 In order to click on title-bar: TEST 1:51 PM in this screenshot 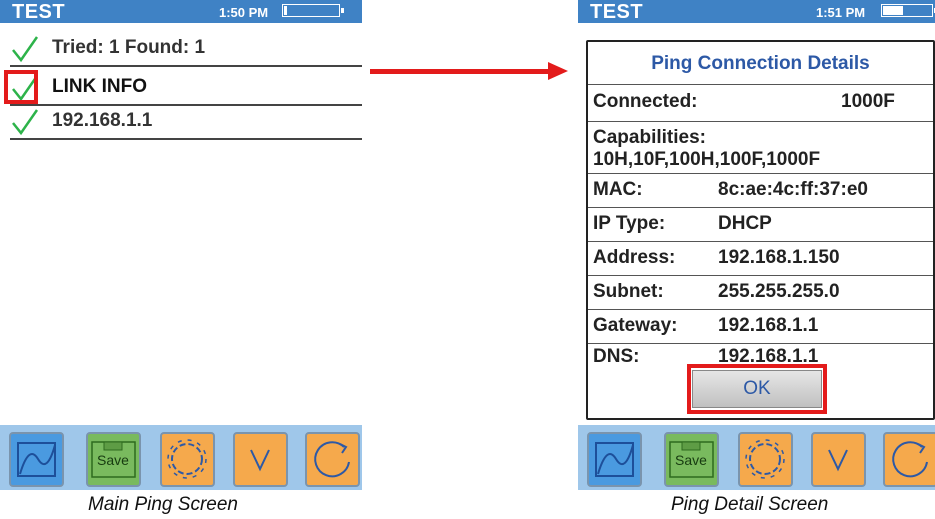, I will do `click(756, 11)`.